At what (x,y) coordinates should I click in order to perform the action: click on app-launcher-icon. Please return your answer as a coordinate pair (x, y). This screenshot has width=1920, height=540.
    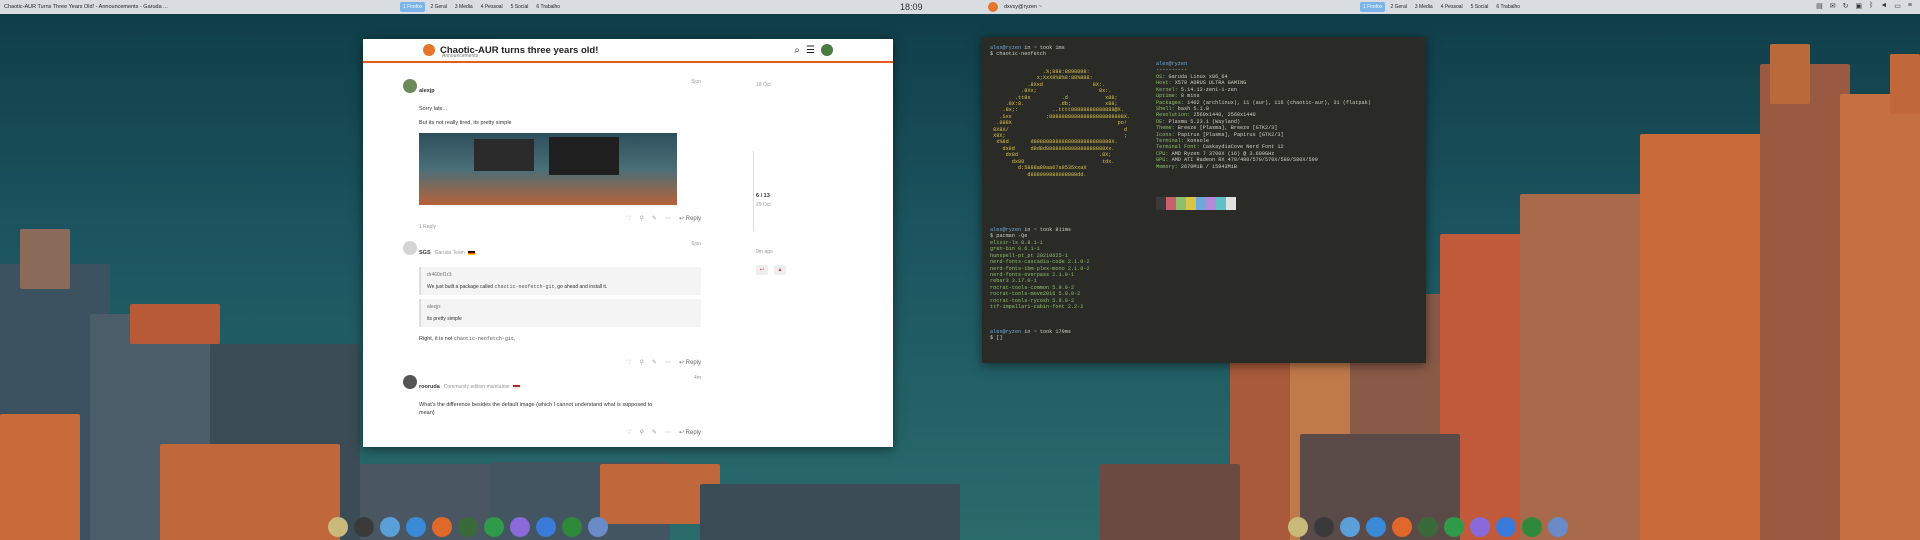
    Looking at the image, I should click on (993, 7).